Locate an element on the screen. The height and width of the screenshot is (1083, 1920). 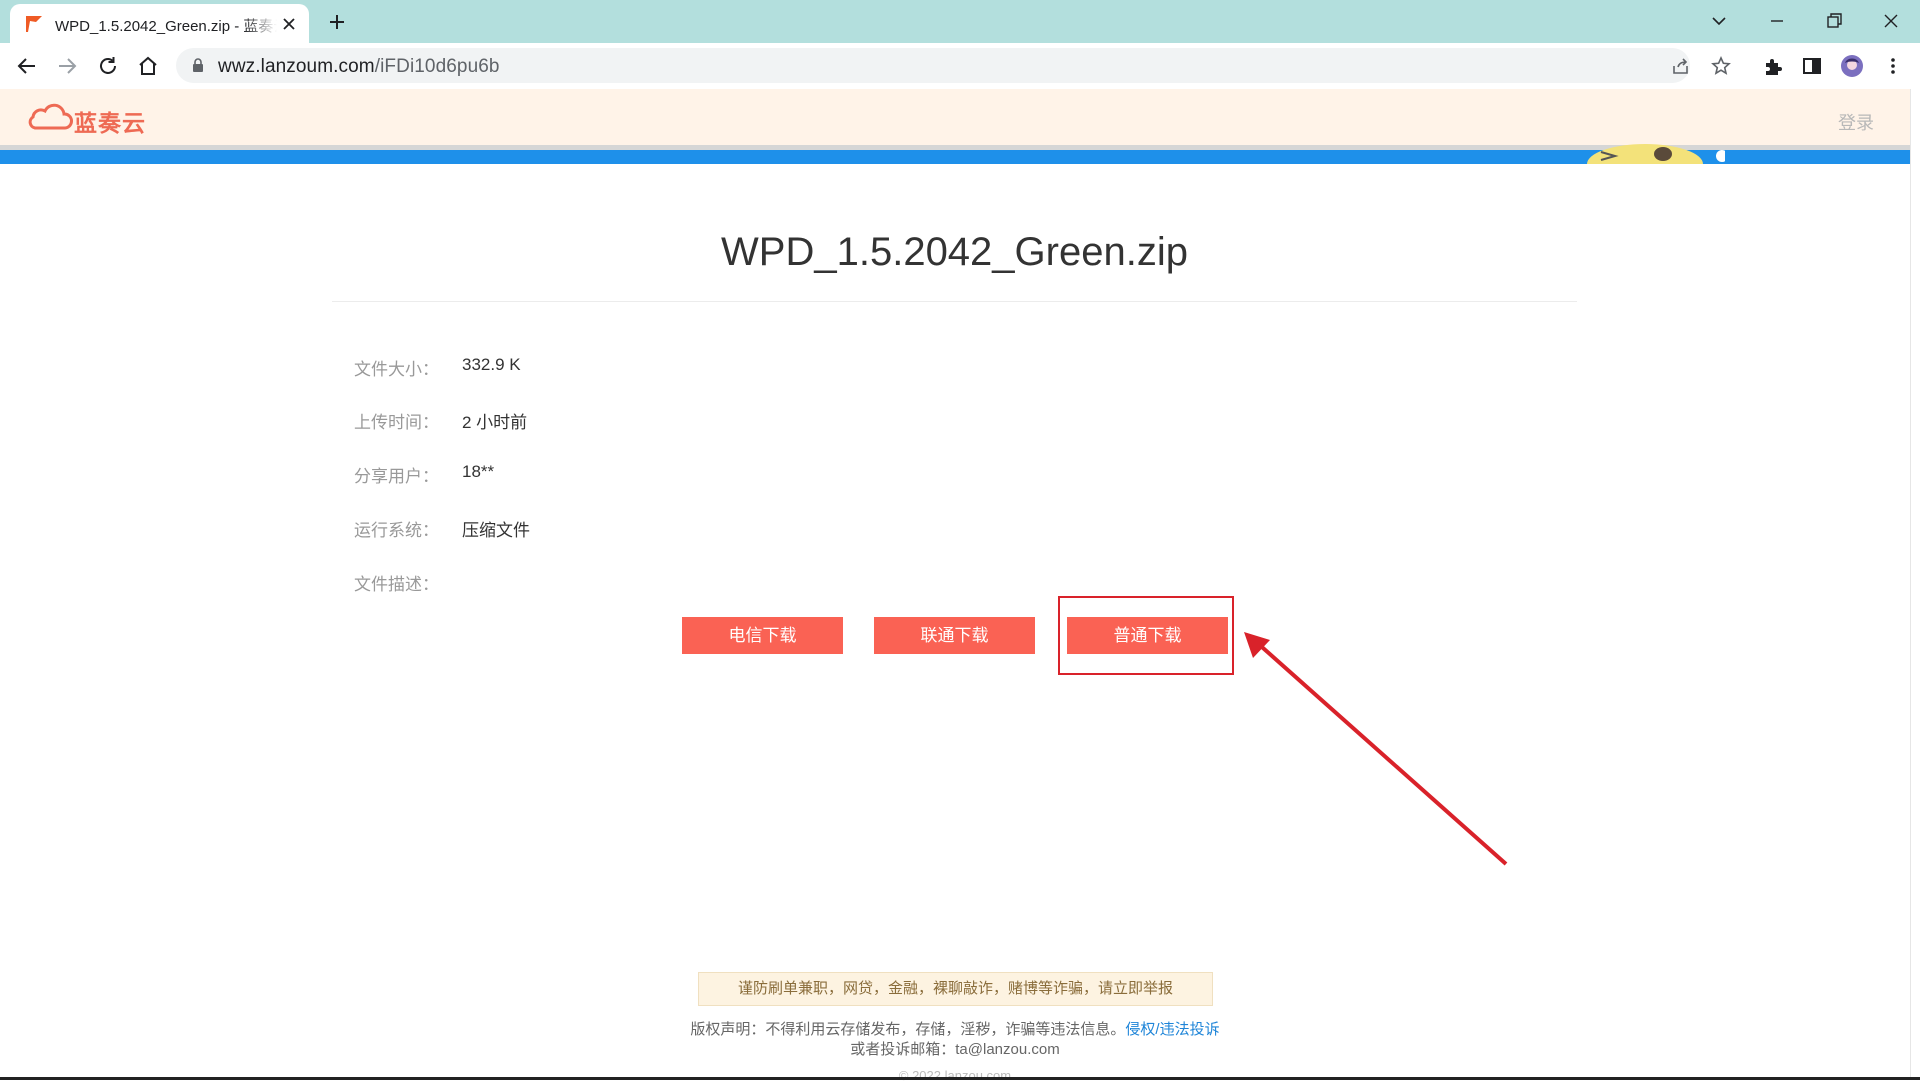
telecom-download-button: 电信下载 is located at coordinates (762, 635).